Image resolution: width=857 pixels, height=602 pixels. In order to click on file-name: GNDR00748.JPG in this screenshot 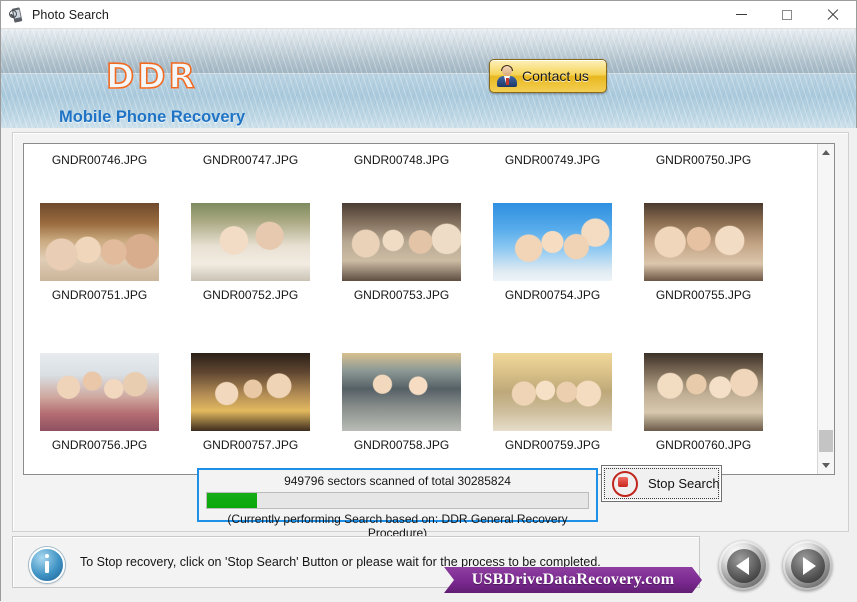, I will do `click(401, 160)`.